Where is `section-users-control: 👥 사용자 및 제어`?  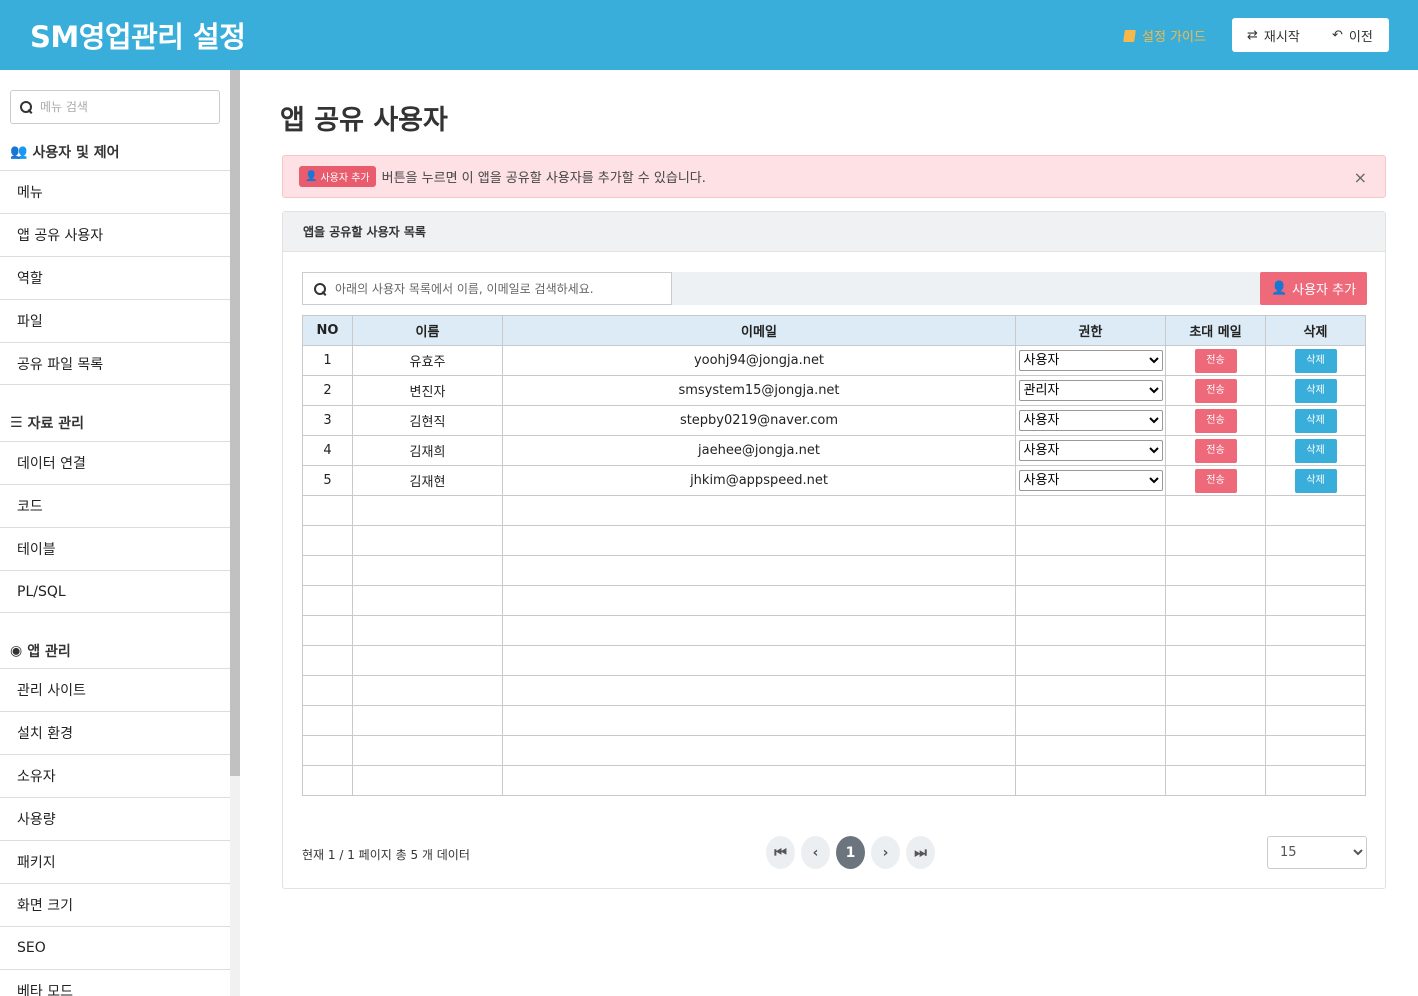
section-users-control: 👥 사용자 및 제어 is located at coordinates (64, 152).